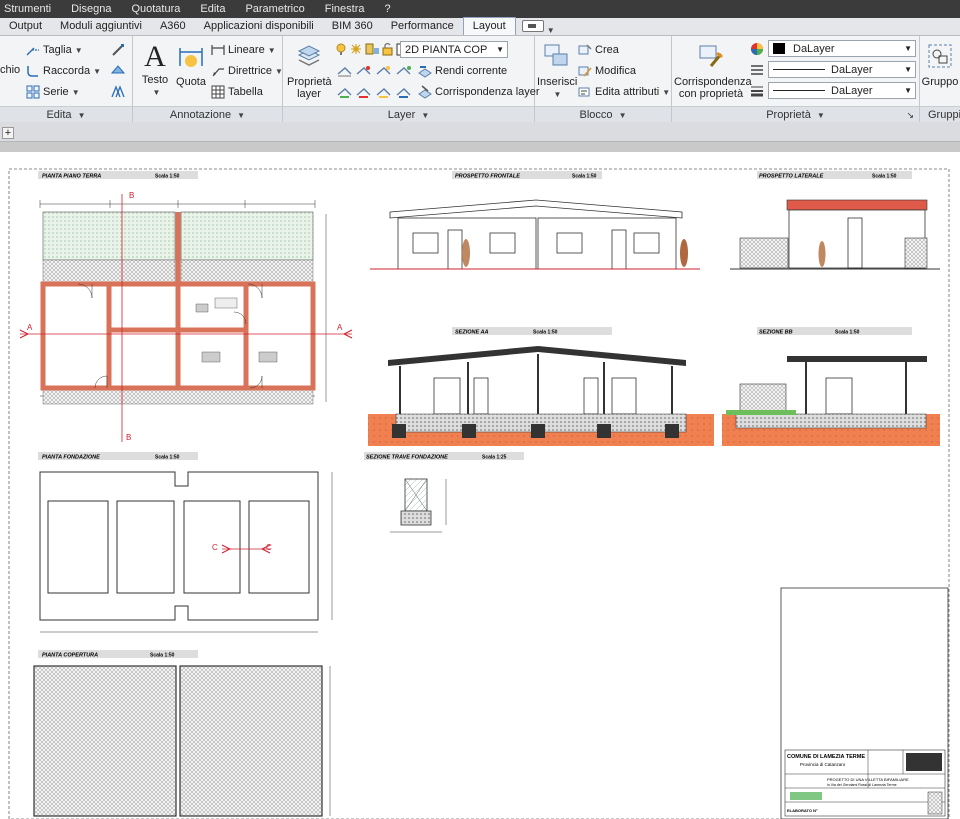 The height and width of the screenshot is (819, 960). I want to click on taglia-label: Taglia, so click(57, 50).